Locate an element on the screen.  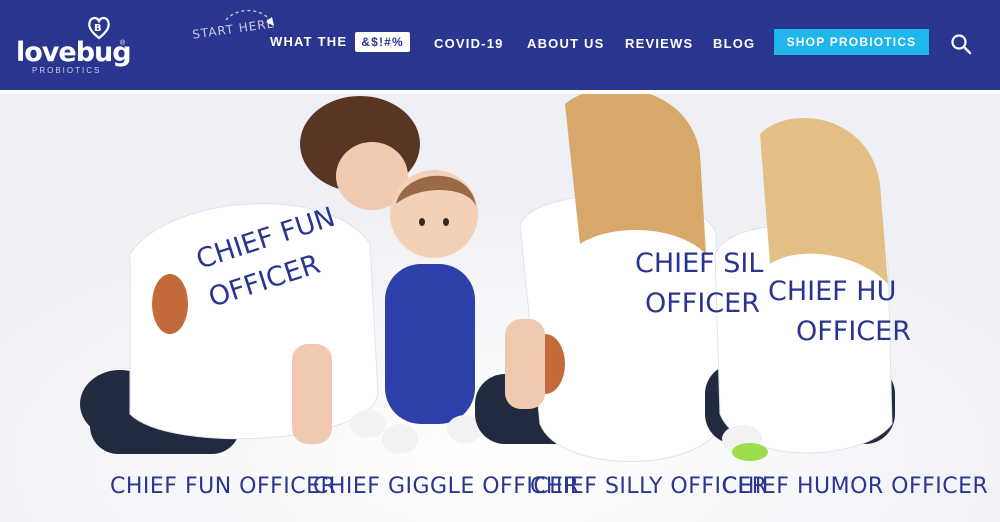
nav-blog: BLOG is located at coordinates (734, 44).